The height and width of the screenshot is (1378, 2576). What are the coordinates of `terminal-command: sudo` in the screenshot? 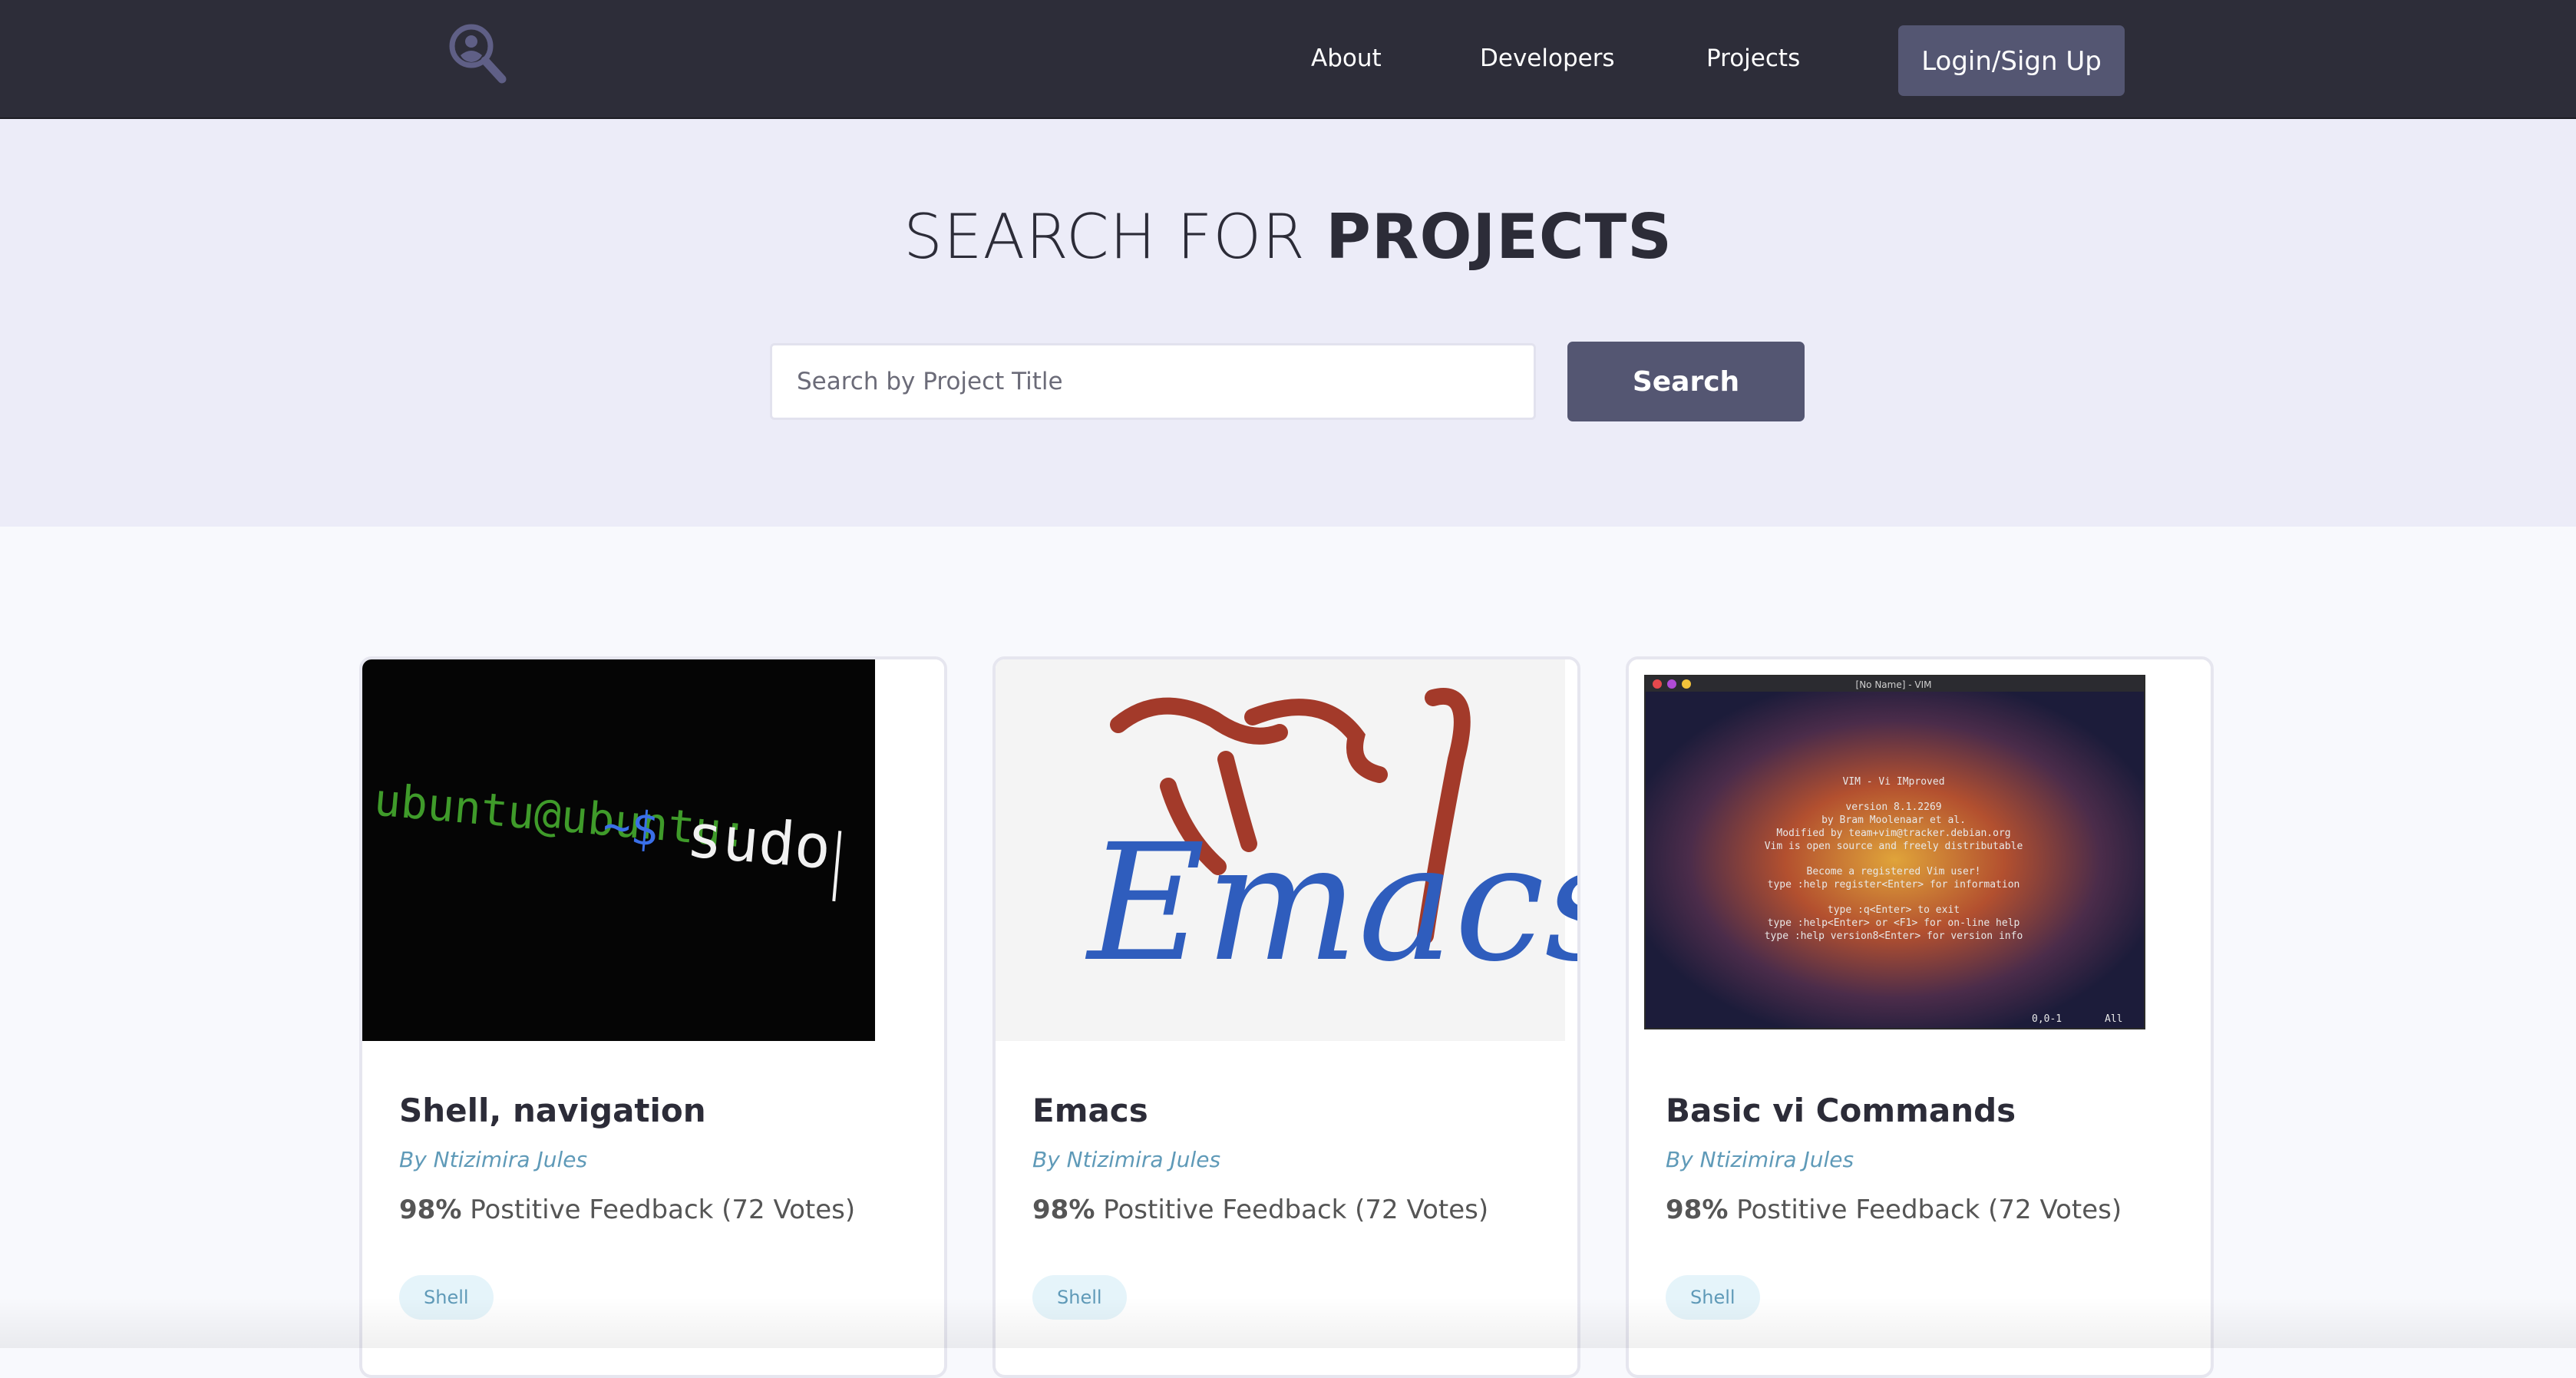 It's located at (759, 842).